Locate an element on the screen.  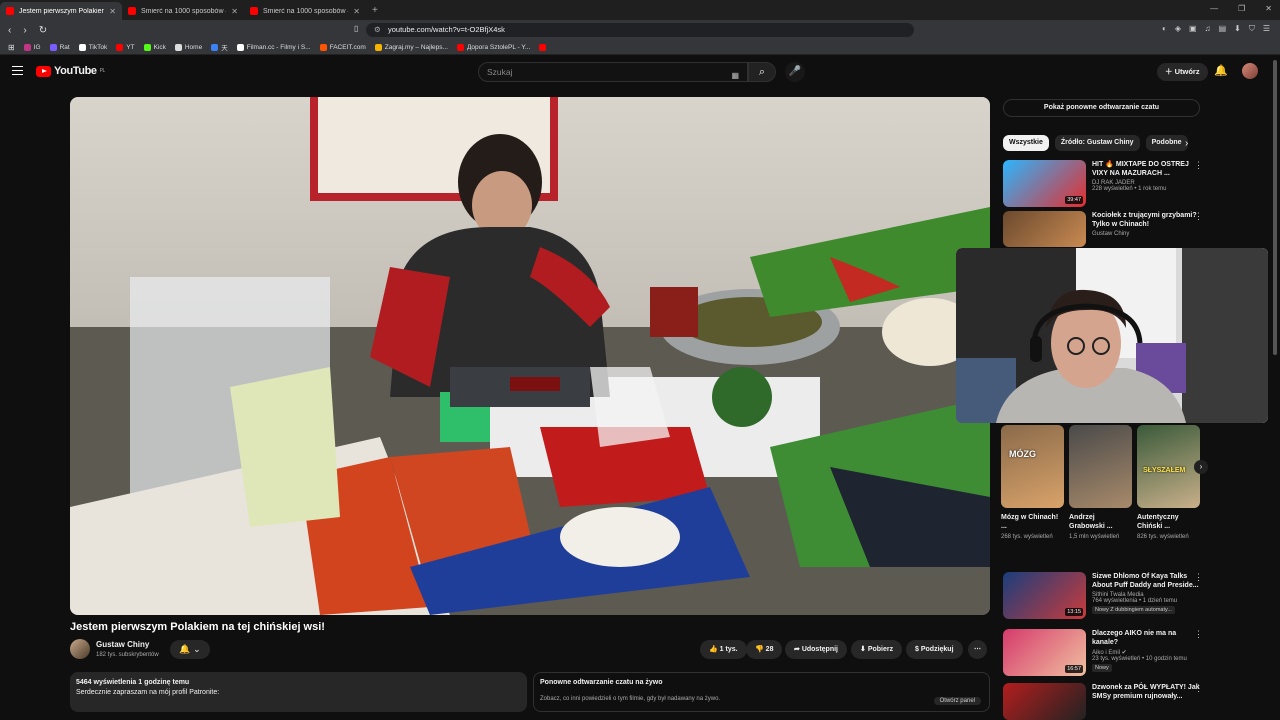
subscription-notifications-button: 🔔 ⌄ is located at coordinates (190, 649).